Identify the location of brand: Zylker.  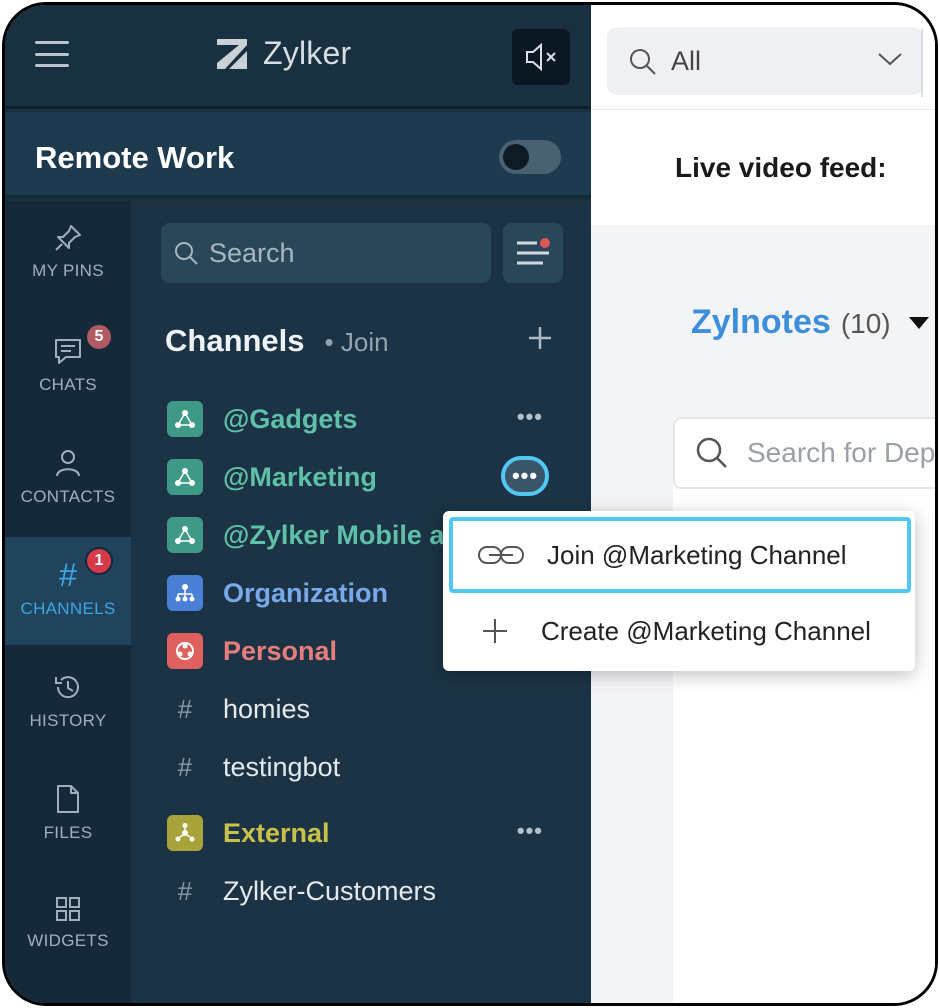
(283, 53).